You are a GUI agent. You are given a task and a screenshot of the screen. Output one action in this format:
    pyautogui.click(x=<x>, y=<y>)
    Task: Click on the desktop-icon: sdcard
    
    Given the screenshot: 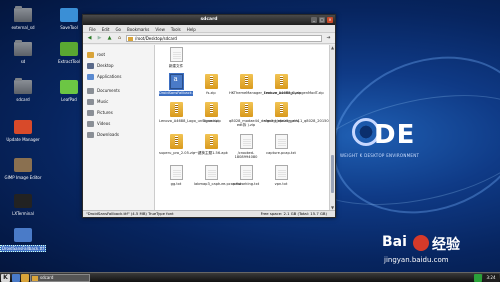 What is the action you would take?
    pyautogui.click(x=23, y=90)
    